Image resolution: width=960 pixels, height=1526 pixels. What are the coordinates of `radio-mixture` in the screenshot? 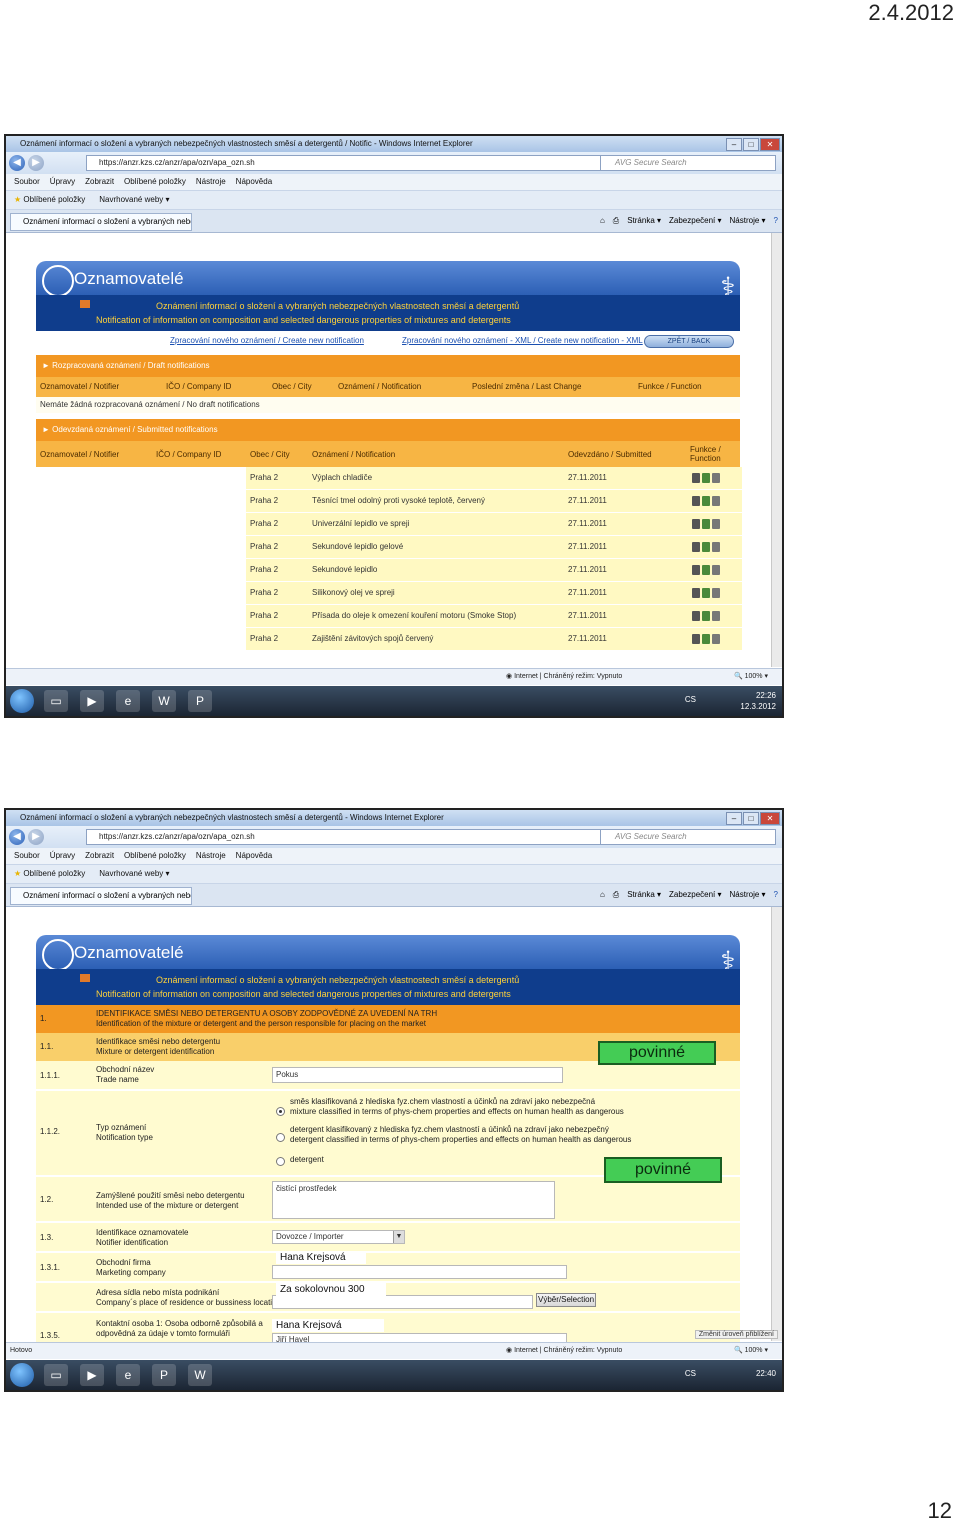 It's located at (280, 1111).